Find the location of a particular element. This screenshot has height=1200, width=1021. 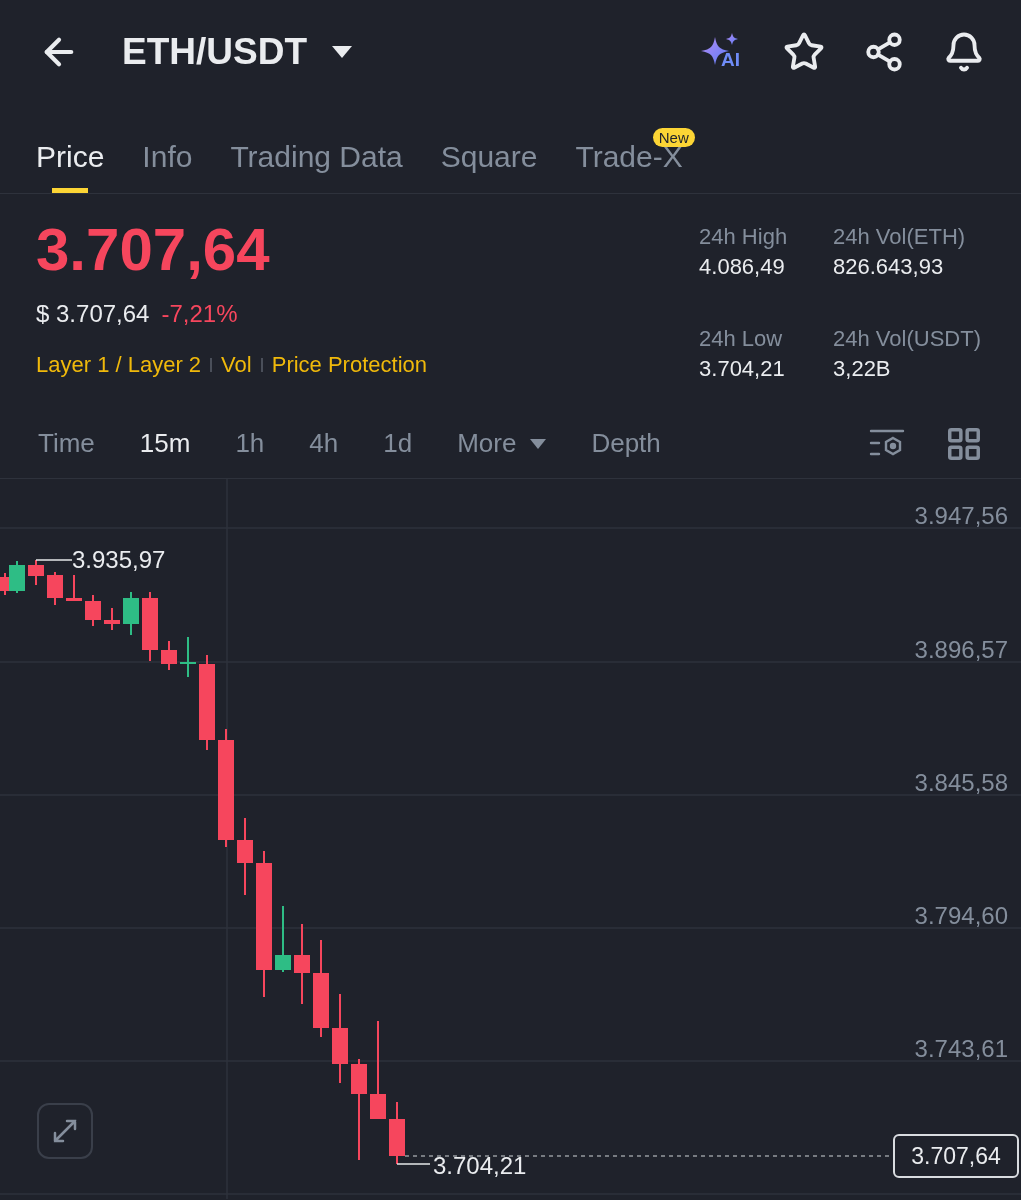

interval-tab: 4h is located at coordinates (324, 443).